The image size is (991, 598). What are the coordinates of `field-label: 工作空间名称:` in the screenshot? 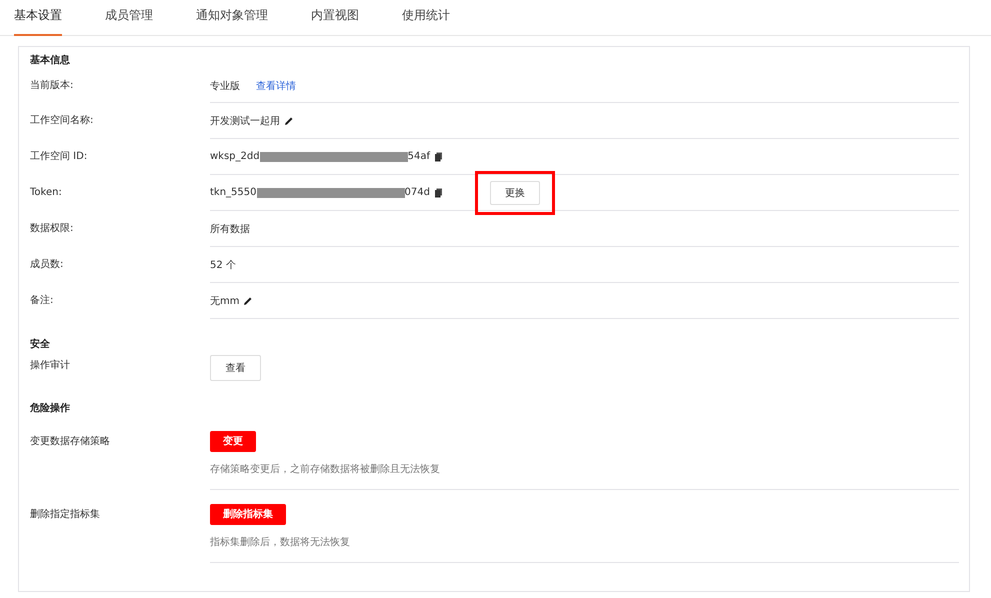 It's located at (62, 121).